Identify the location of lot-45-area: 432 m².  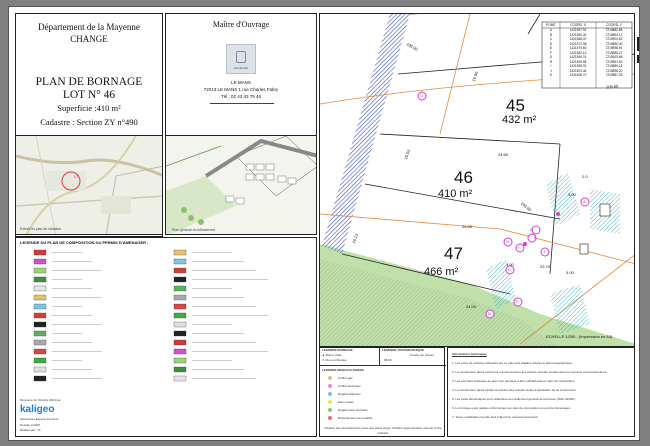
(519, 120).